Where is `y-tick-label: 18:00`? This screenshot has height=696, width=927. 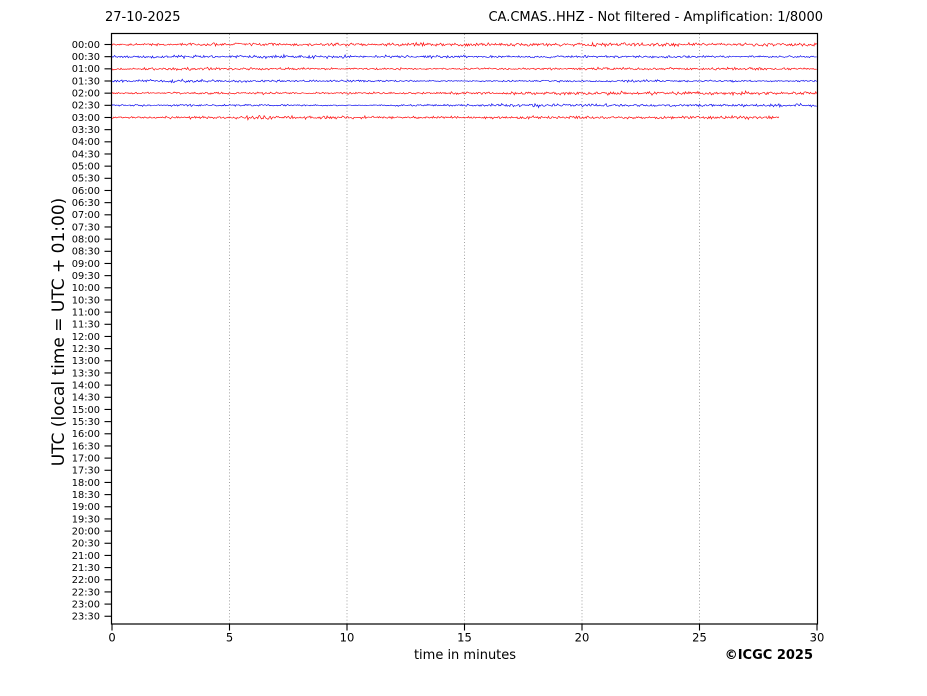 y-tick-label: 18:00 is located at coordinates (86, 483).